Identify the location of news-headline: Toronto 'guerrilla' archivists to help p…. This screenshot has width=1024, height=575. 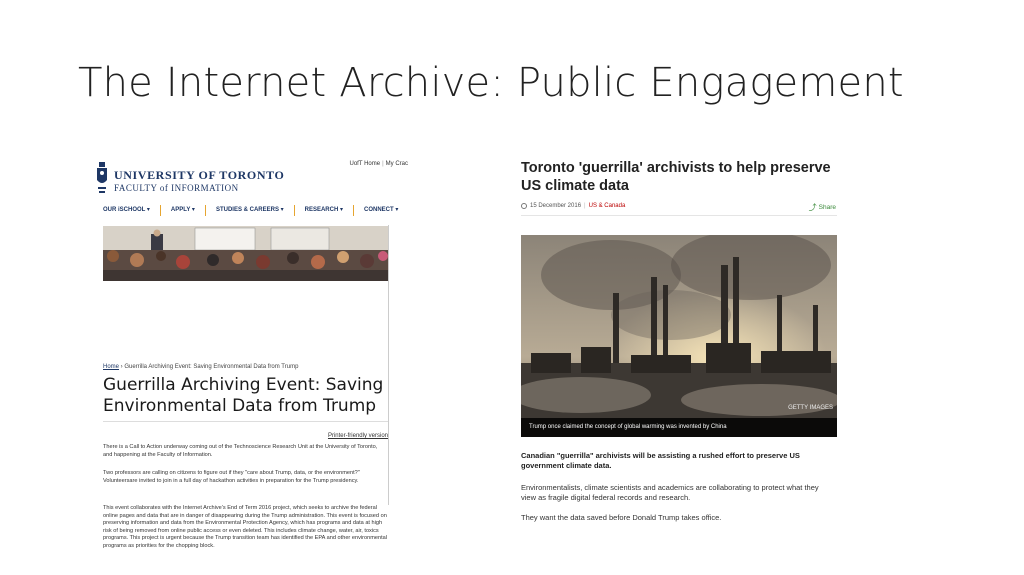
(676, 177).